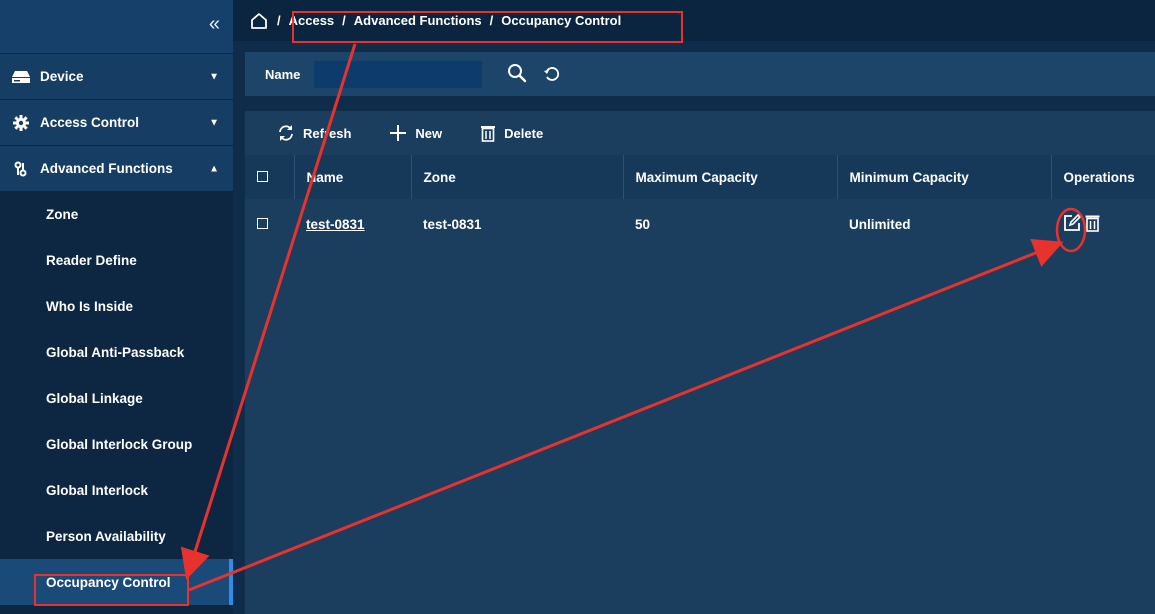 This screenshot has width=1155, height=614. What do you see at coordinates (398, 74) in the screenshot?
I see `name-search-input` at bounding box center [398, 74].